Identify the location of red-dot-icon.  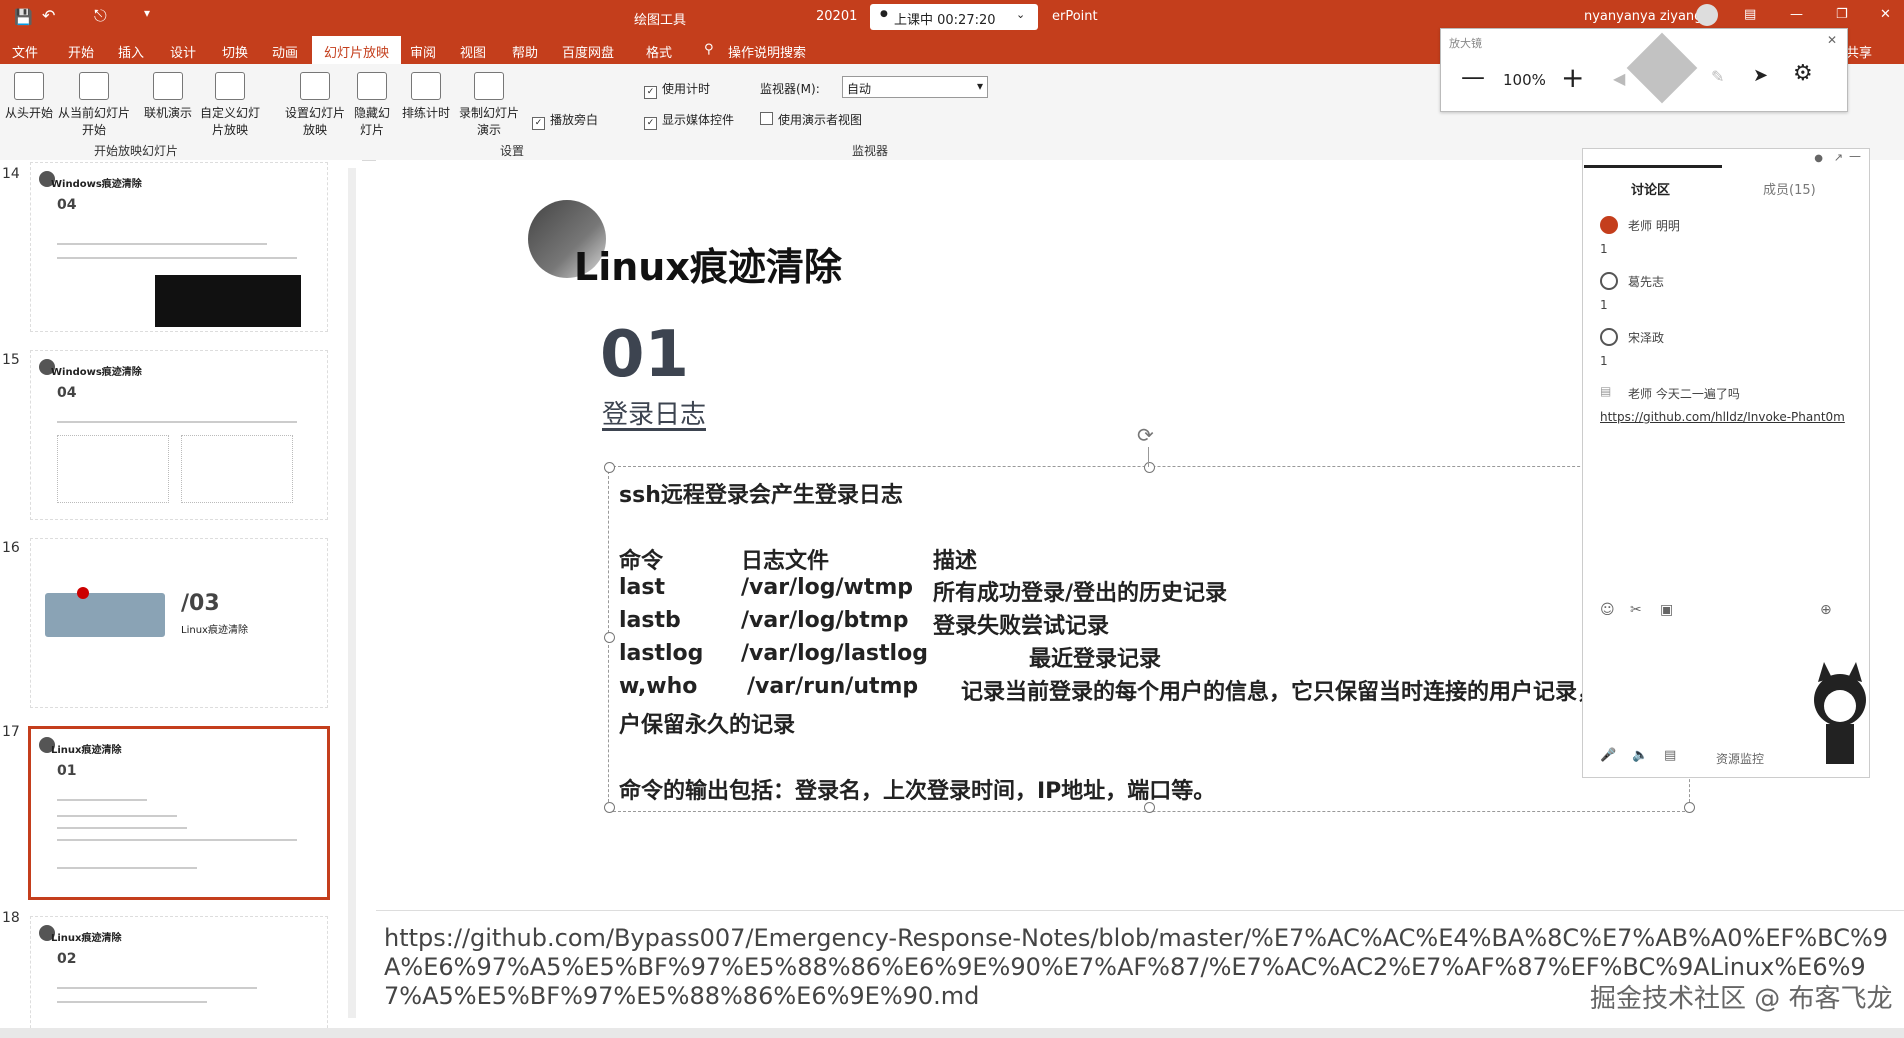
(83, 593).